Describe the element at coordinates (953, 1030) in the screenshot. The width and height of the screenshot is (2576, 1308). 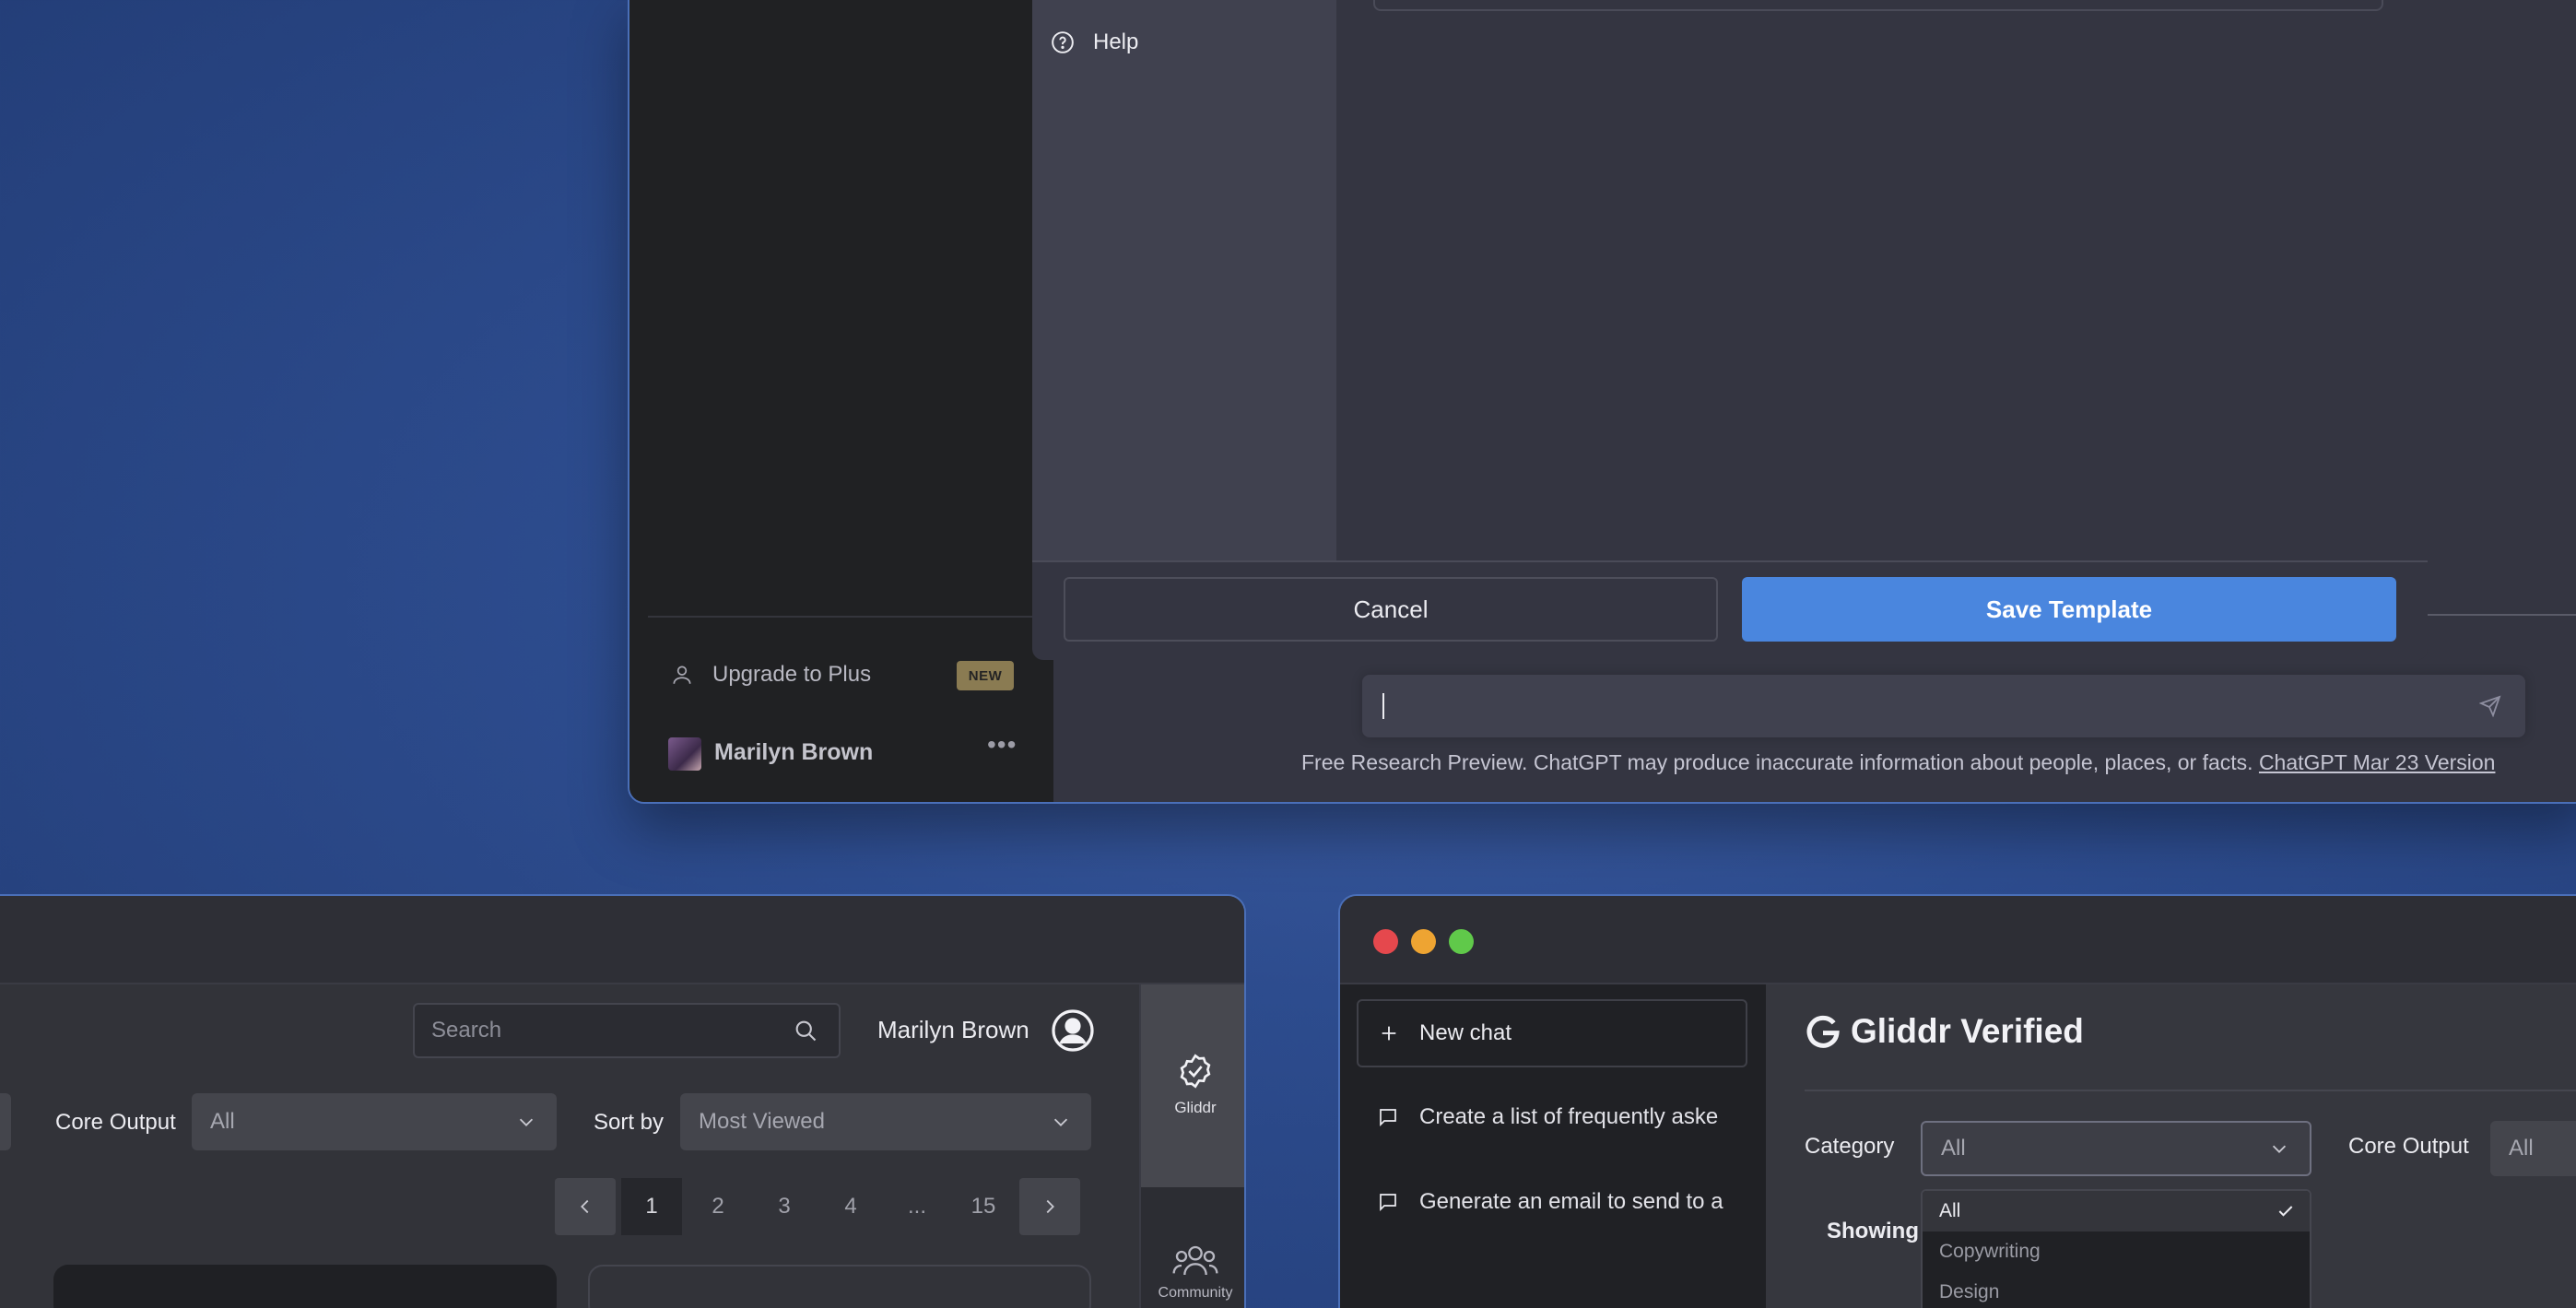
I see `header-user-name: Marilyn Brown` at that location.